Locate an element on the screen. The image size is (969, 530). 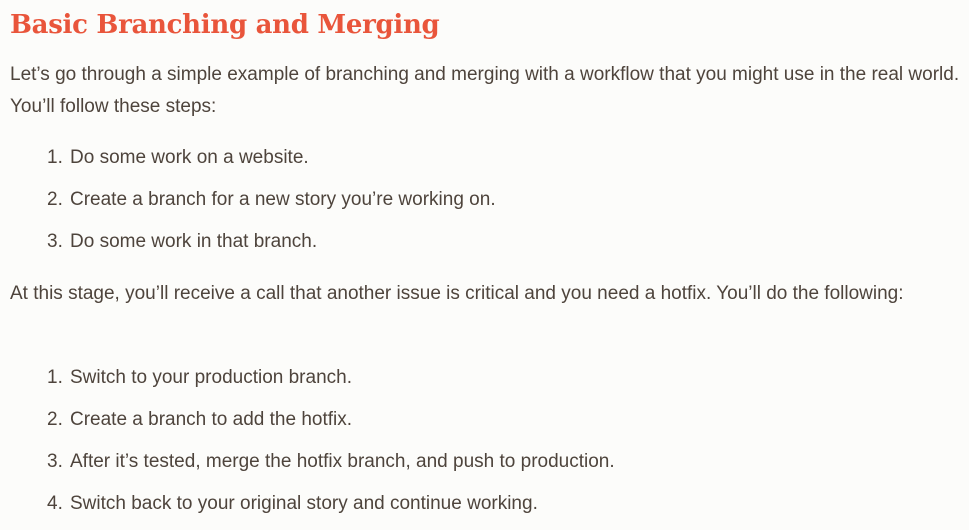
list-item-number: 4. is located at coordinates (55, 503).